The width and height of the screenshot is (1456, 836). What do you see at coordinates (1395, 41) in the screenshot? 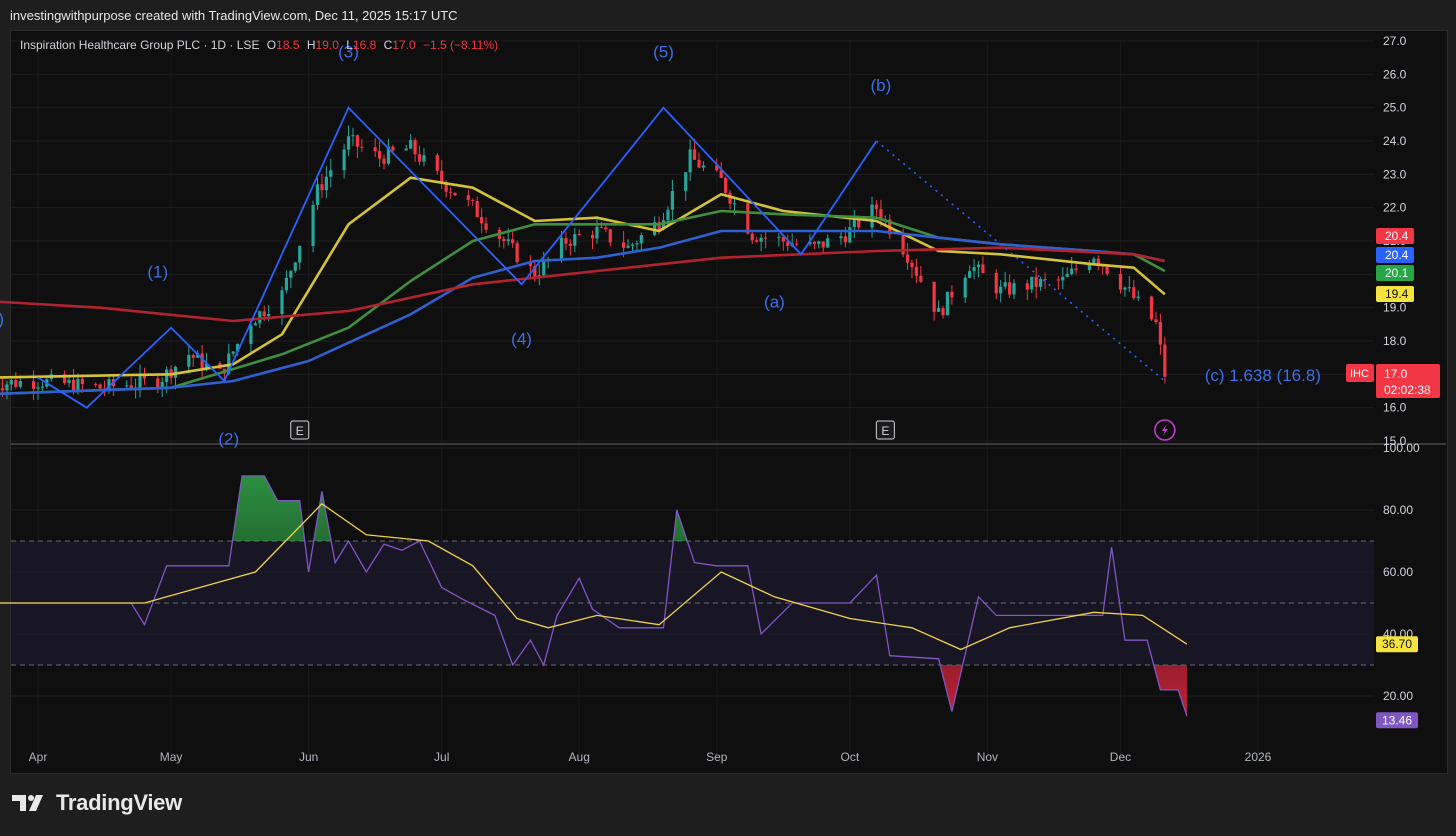
I see `price-axis-label: 27.0` at bounding box center [1395, 41].